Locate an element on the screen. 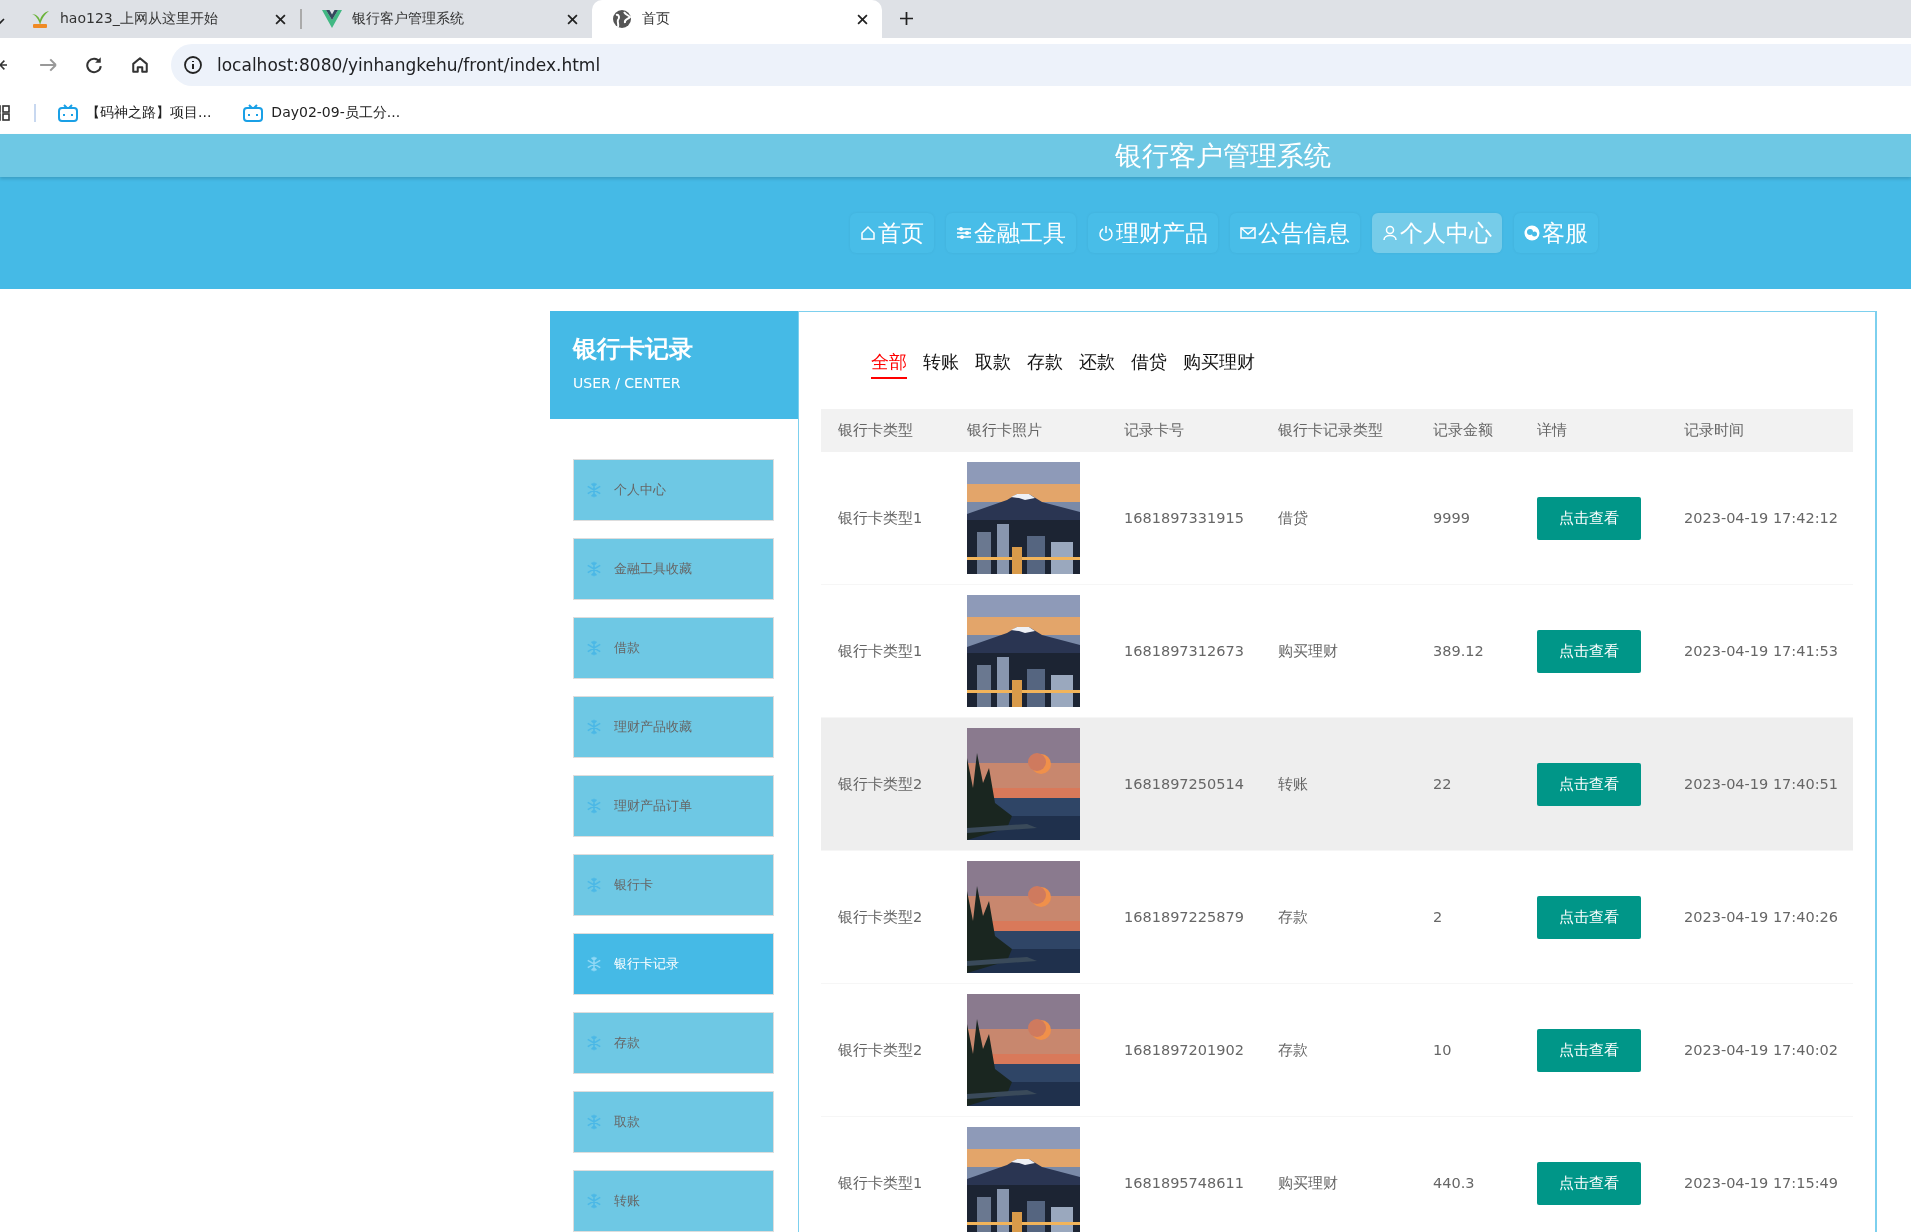 This screenshot has height=1232, width=1911. sidebar-item: 银行卡 is located at coordinates (673, 885).